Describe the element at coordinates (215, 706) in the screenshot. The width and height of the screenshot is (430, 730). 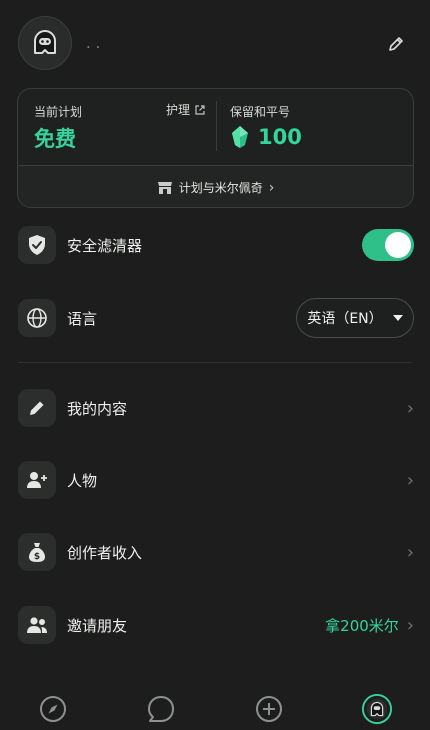
I see `bottom-nav` at that location.